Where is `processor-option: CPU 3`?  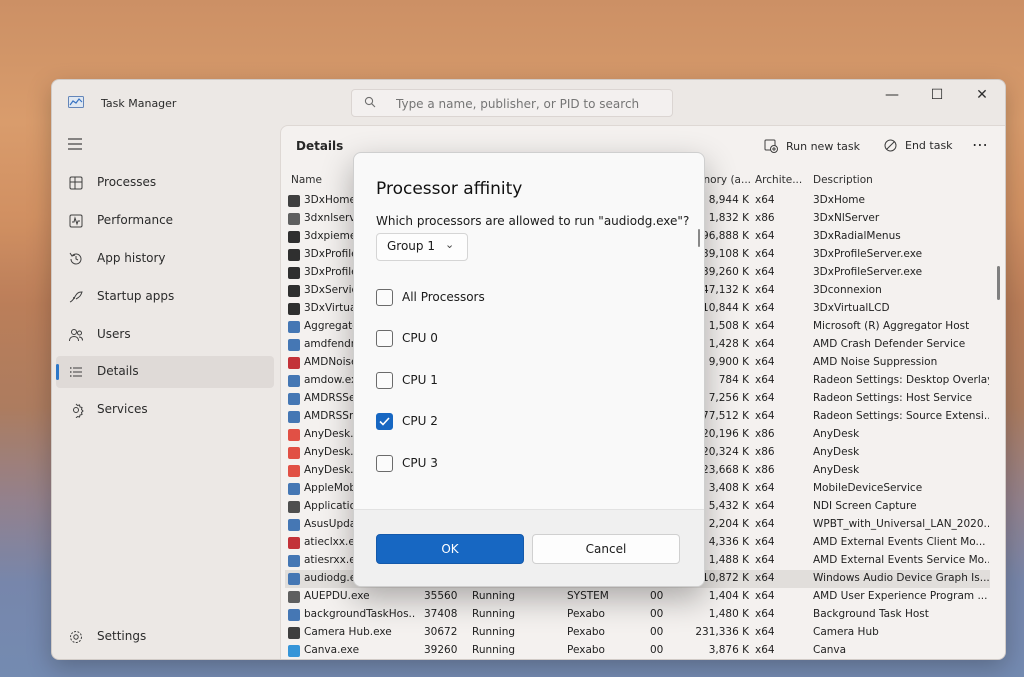 processor-option: CPU 3 is located at coordinates (407, 463).